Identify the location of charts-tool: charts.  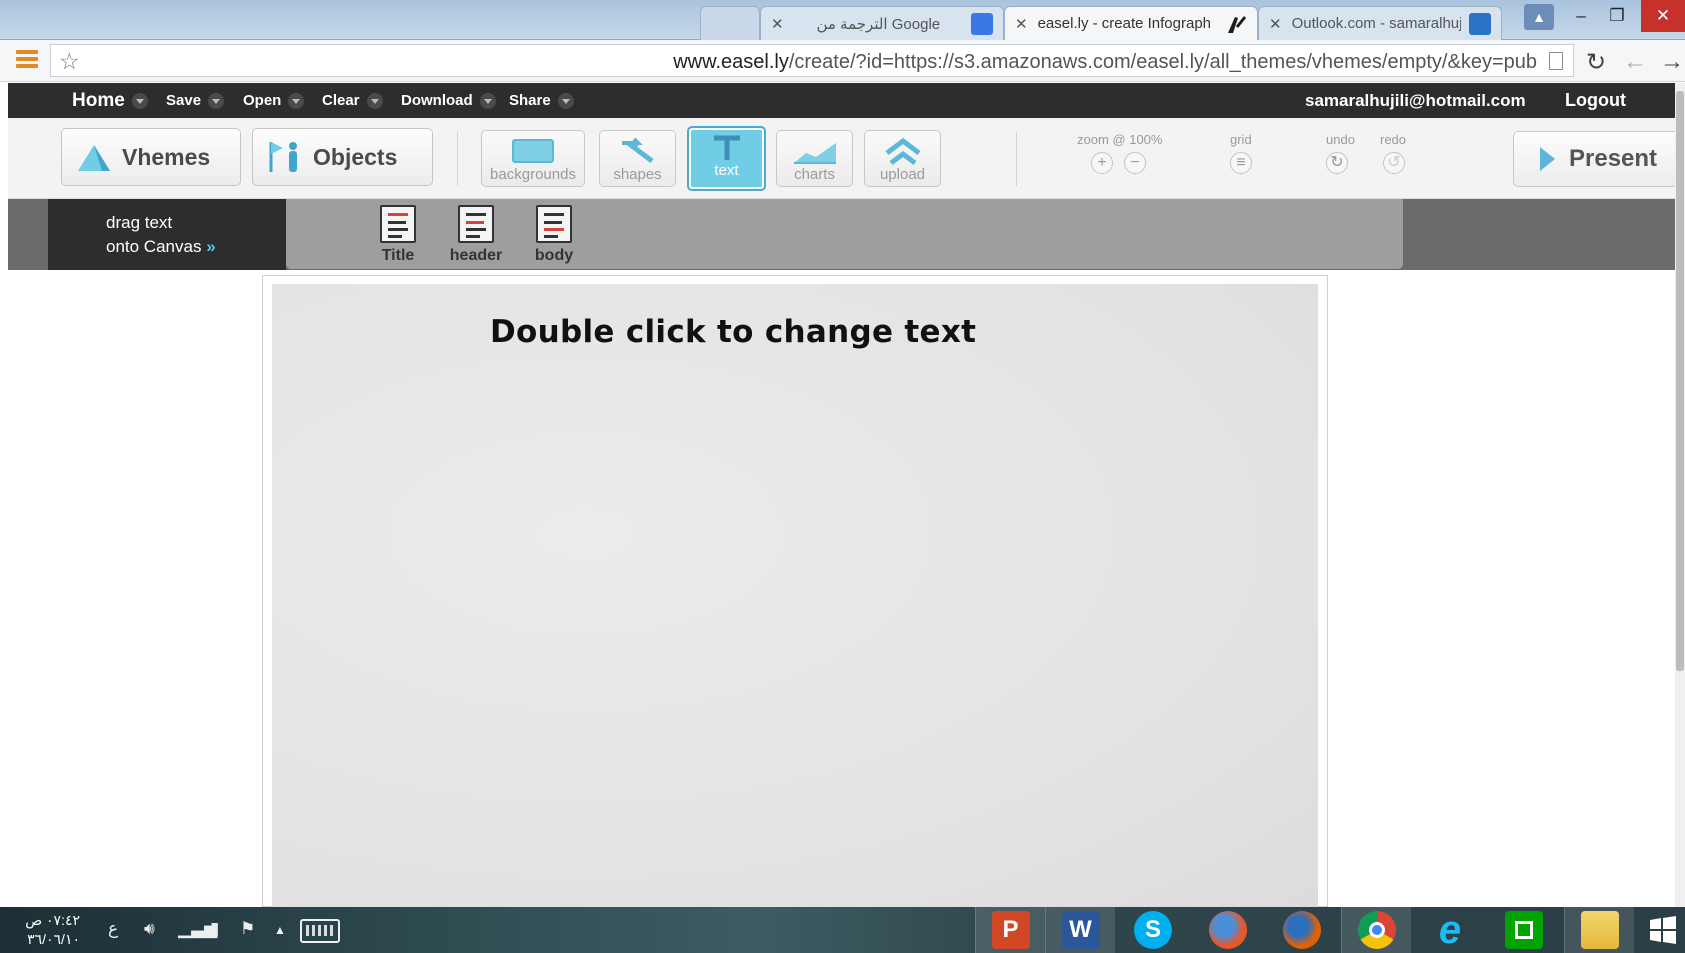
(814, 158).